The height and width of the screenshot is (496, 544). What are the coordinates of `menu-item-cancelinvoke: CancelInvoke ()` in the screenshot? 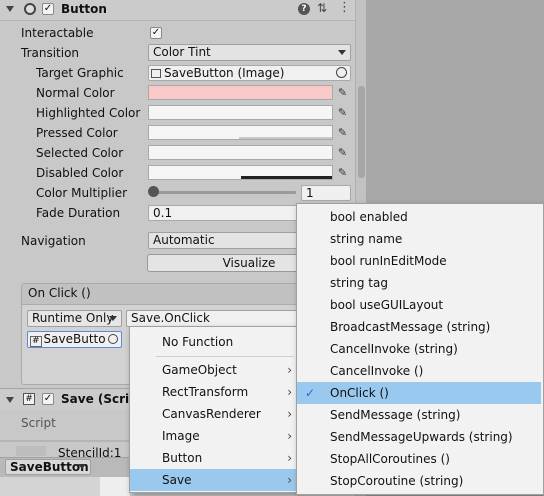 It's located at (419, 371).